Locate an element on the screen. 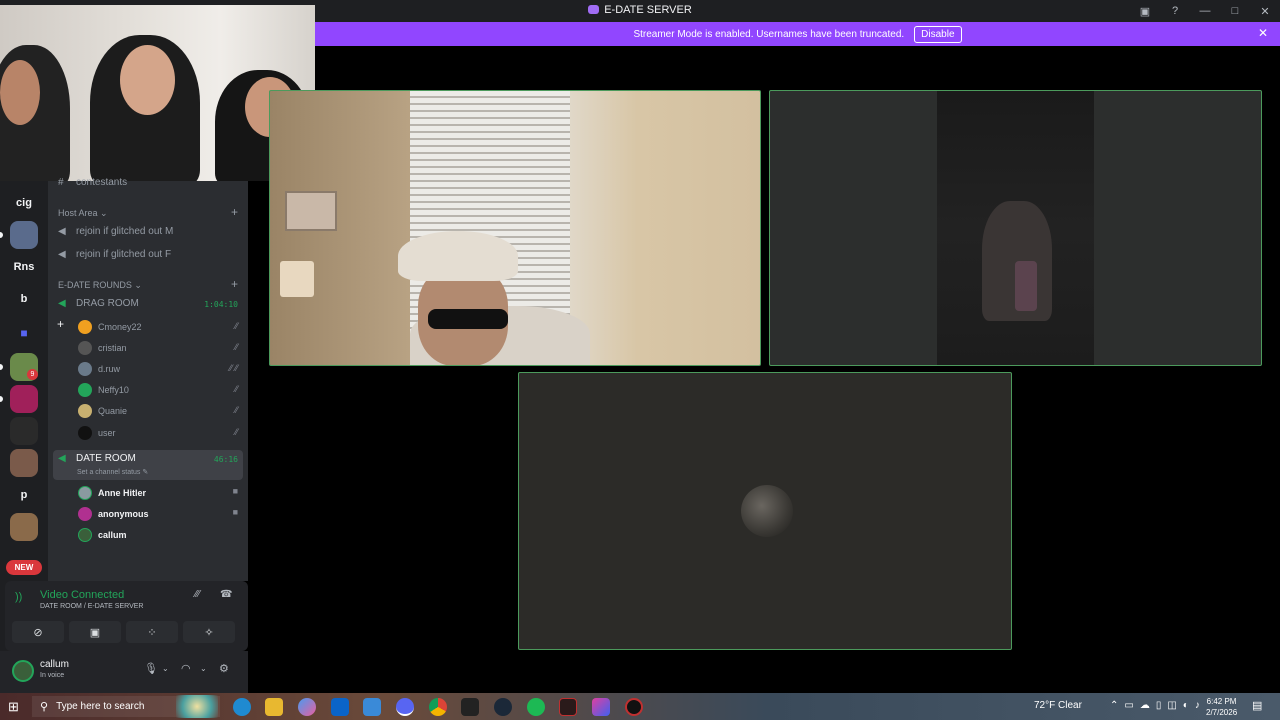 The width and height of the screenshot is (1280, 720). disable-streamer-mode-button: Disable is located at coordinates (938, 34).